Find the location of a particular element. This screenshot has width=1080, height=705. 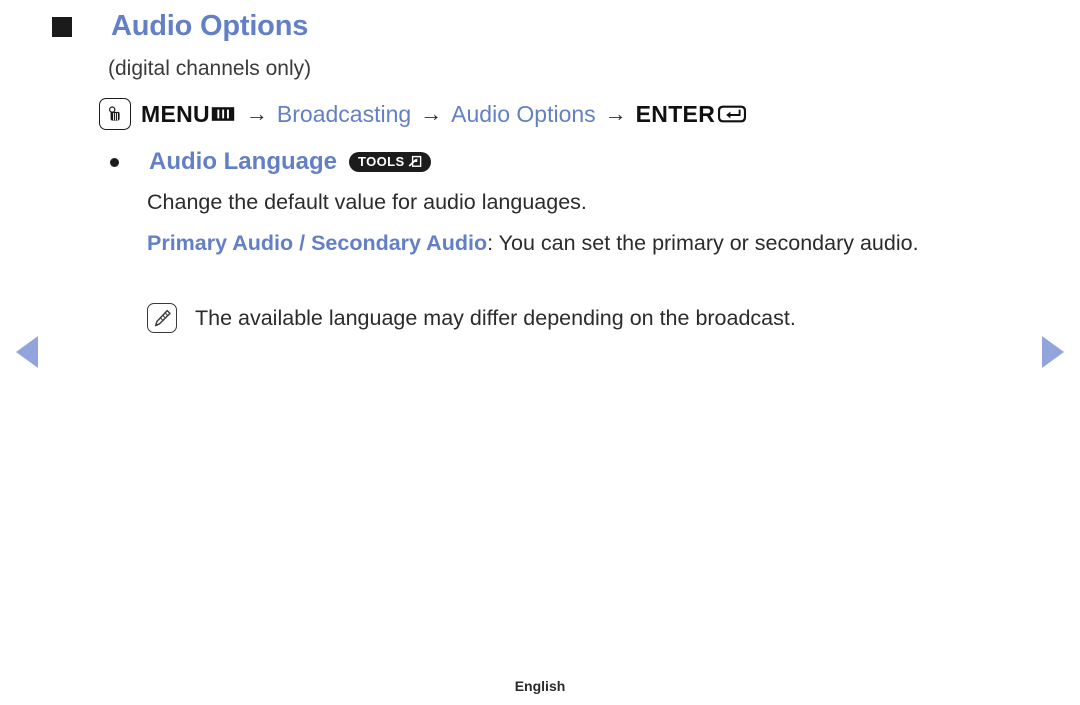

prev-page-arrow-icon is located at coordinates (27, 352).